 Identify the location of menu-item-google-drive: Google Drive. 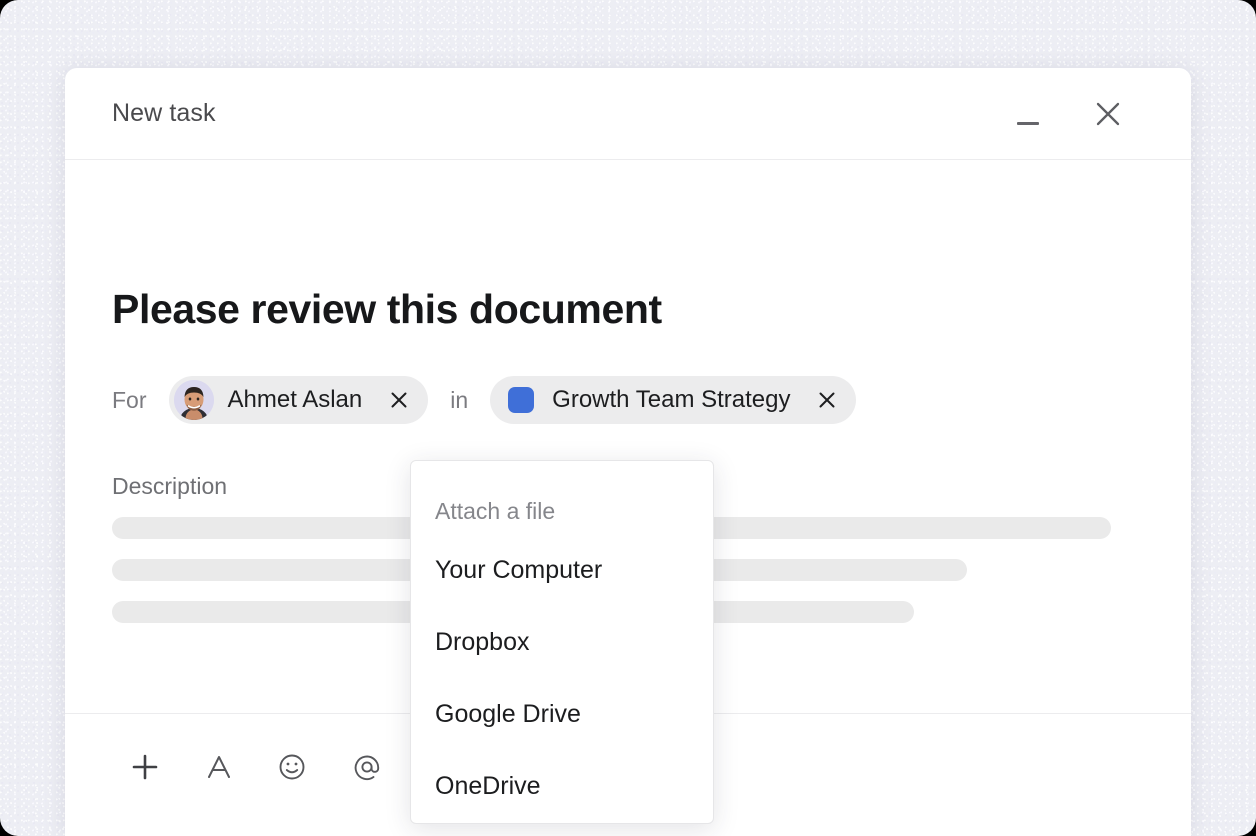
(562, 714).